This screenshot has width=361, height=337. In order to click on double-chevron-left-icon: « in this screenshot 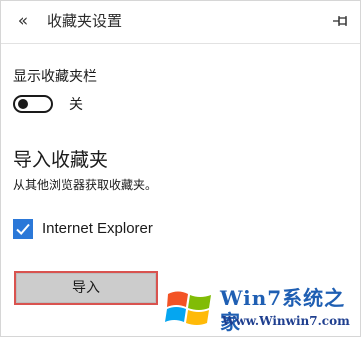, I will do `click(23, 21)`.